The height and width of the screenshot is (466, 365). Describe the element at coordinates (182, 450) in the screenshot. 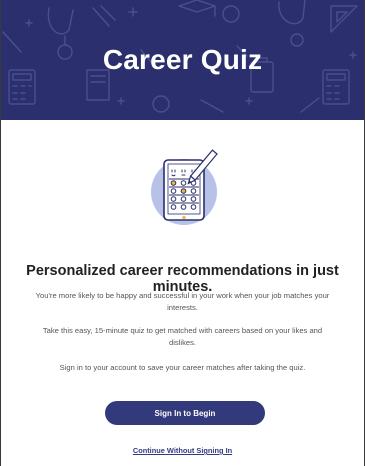

I see `continue-without-sign-in-link: Continue Without Signing In` at that location.